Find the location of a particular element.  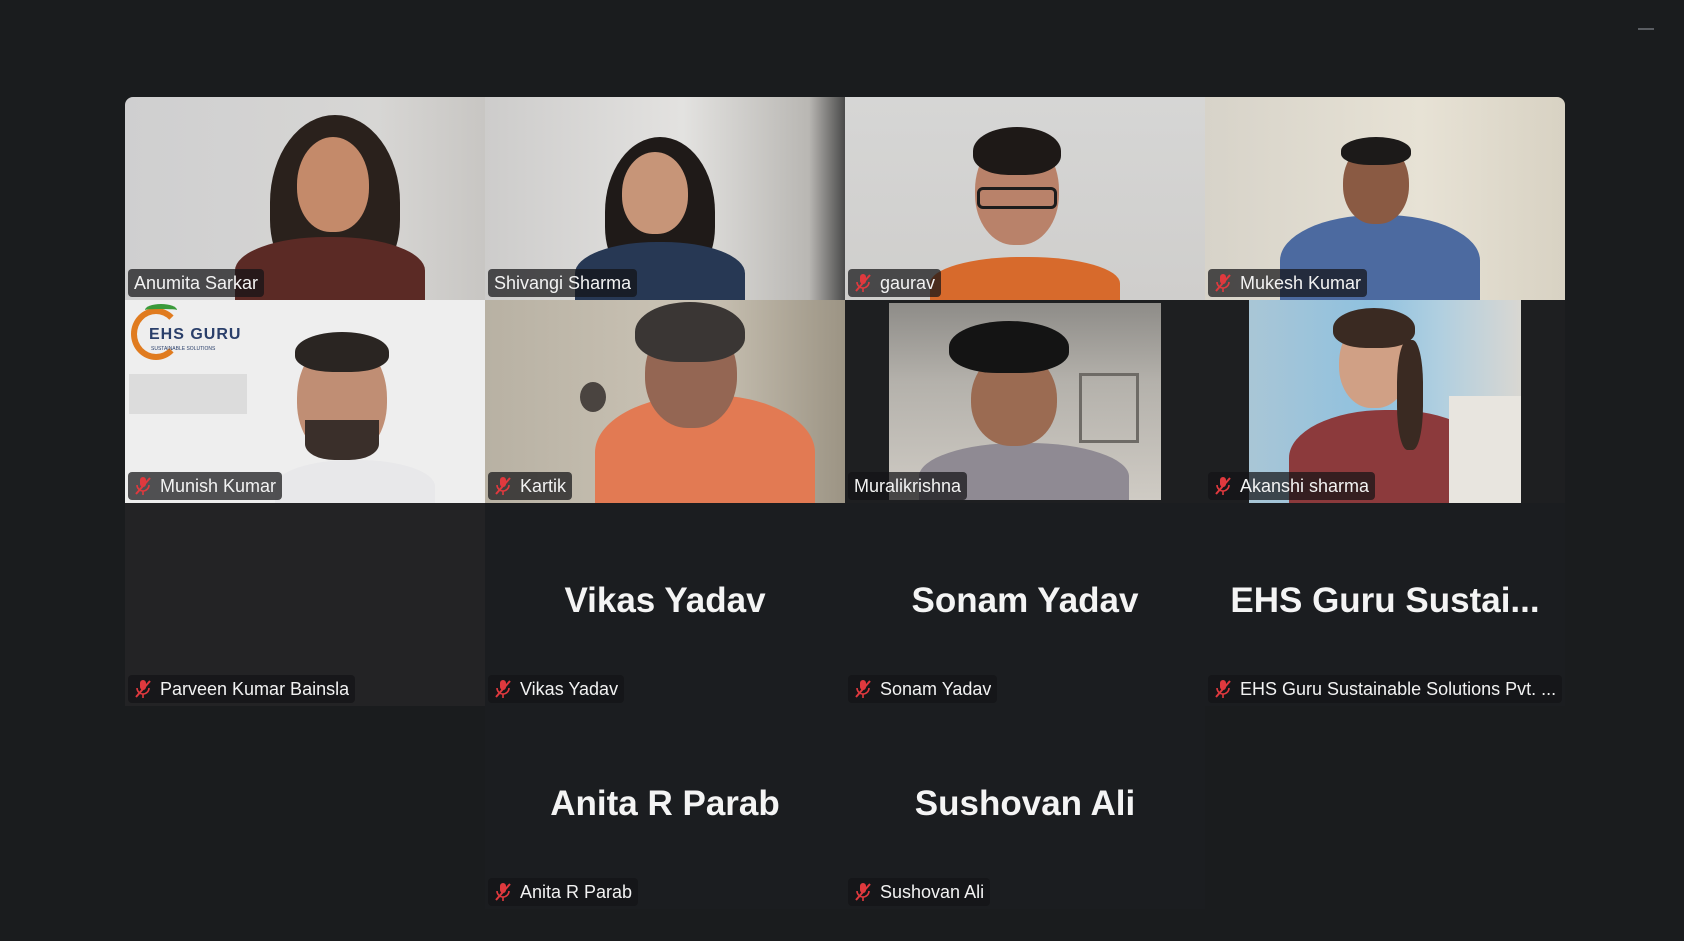

participant-tile-vikas: Vikas Yadav Vikas Yadav is located at coordinates (665, 604).